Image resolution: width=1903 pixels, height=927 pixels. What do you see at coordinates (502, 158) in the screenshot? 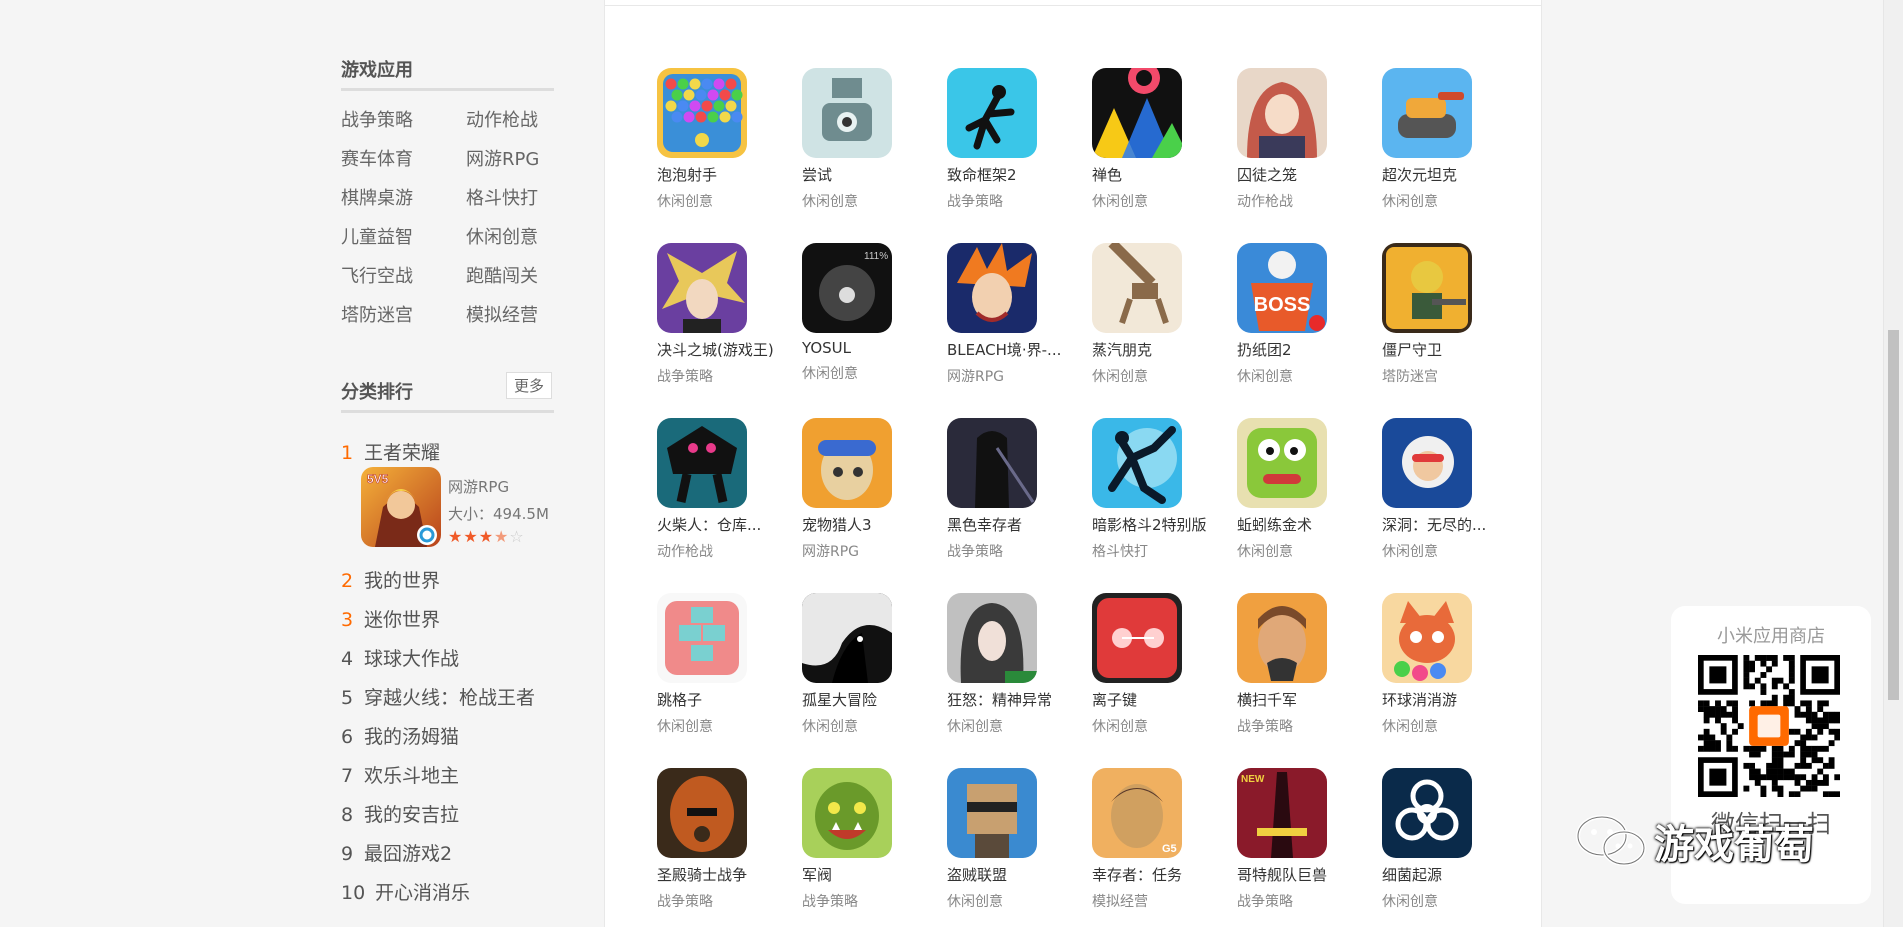
I see `category-link: 网游RPG` at bounding box center [502, 158].